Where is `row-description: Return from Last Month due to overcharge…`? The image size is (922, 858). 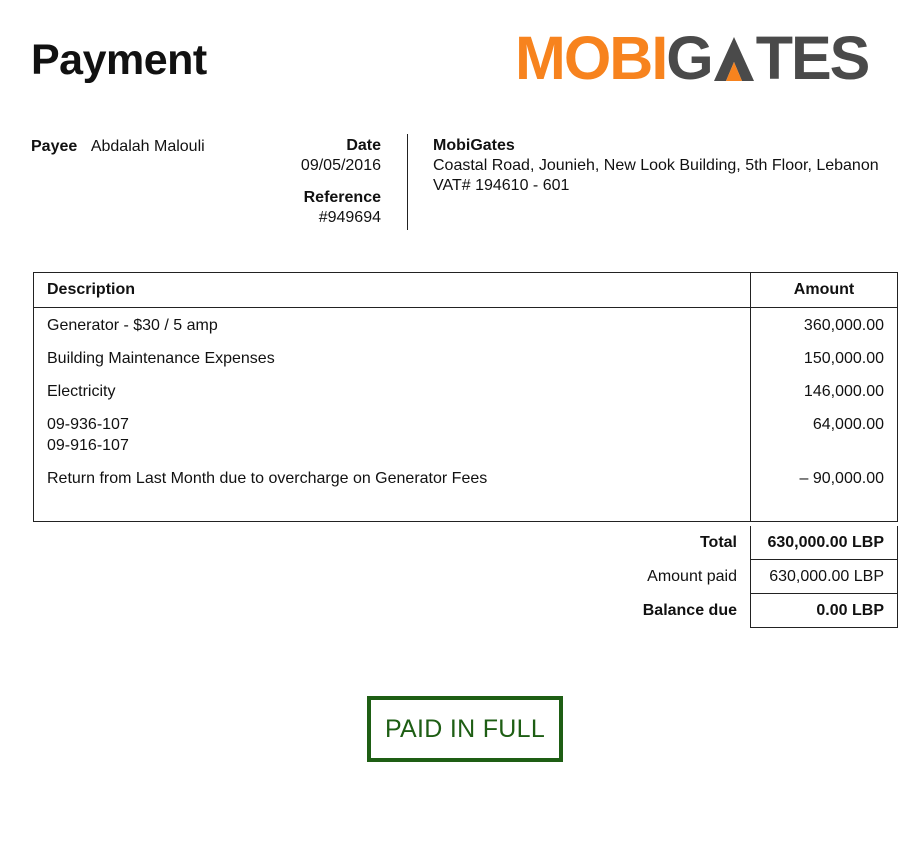 row-description: Return from Last Month due to overcharge… is located at coordinates (392, 495).